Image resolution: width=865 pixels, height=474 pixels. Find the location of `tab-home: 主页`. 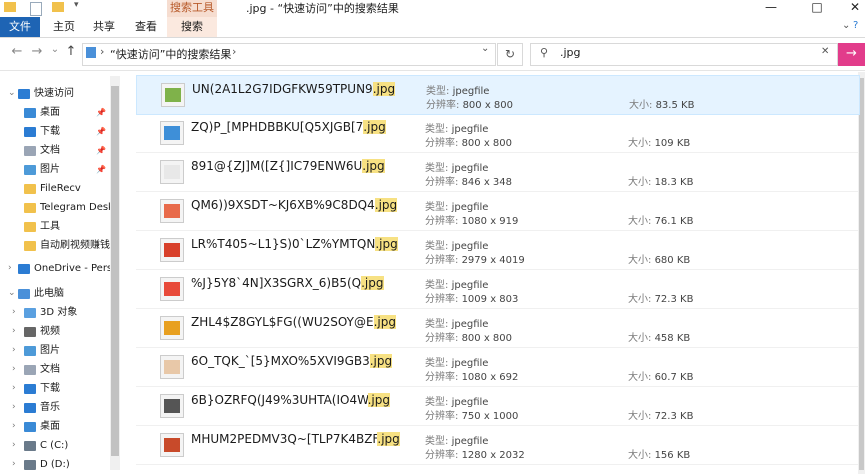

tab-home: 主页 is located at coordinates (64, 27).